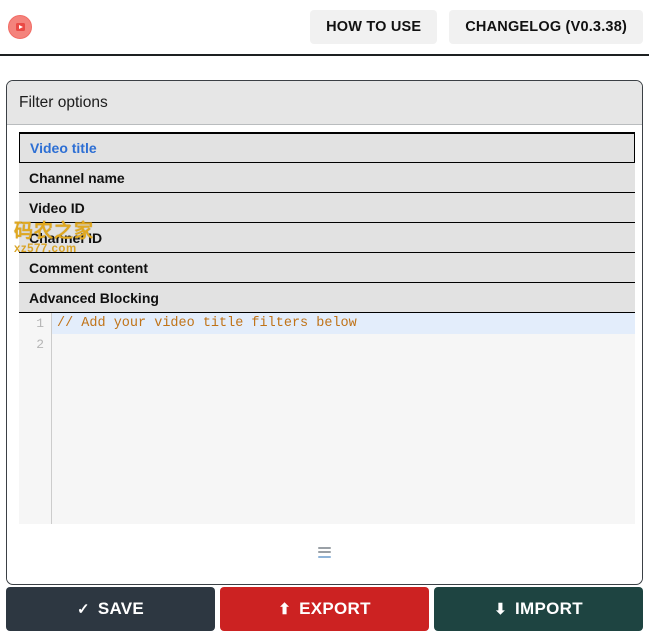  I want to click on filter-item-advanced-blocking: Advanced Blocking, so click(327, 298).